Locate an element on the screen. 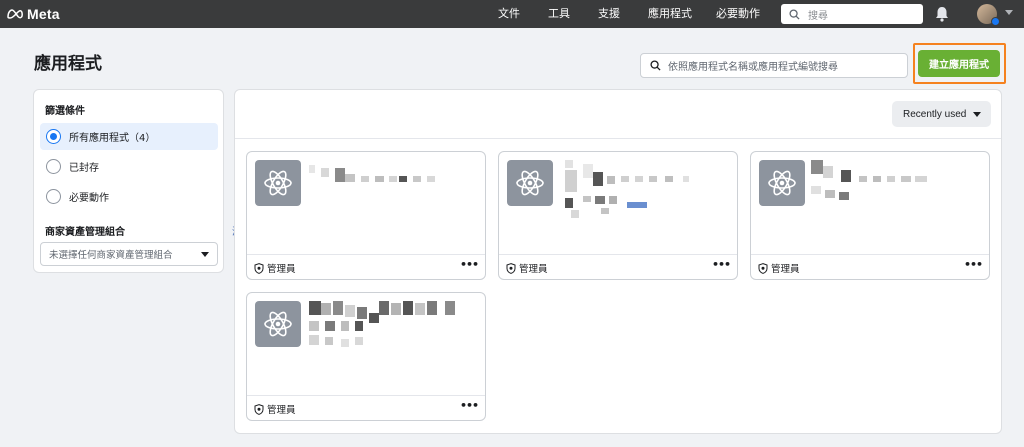  sort-dropdown: Recently used is located at coordinates (941, 114).